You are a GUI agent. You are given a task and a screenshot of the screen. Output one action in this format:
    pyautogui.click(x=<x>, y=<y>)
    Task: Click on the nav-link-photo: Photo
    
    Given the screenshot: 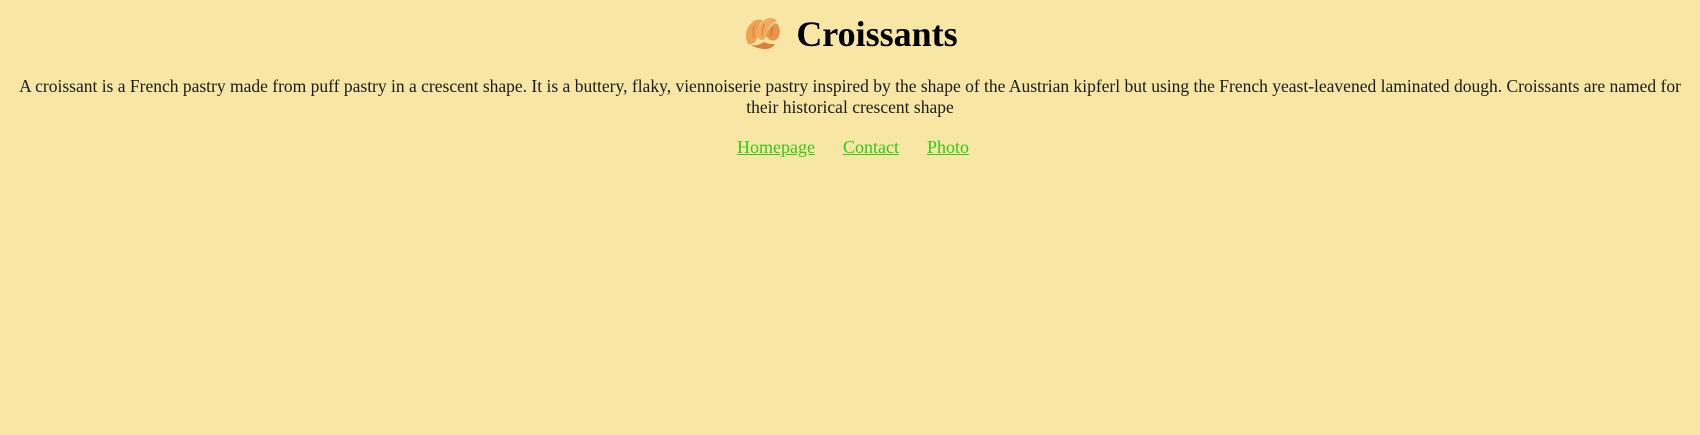 What is the action you would take?
    pyautogui.click(x=948, y=147)
    